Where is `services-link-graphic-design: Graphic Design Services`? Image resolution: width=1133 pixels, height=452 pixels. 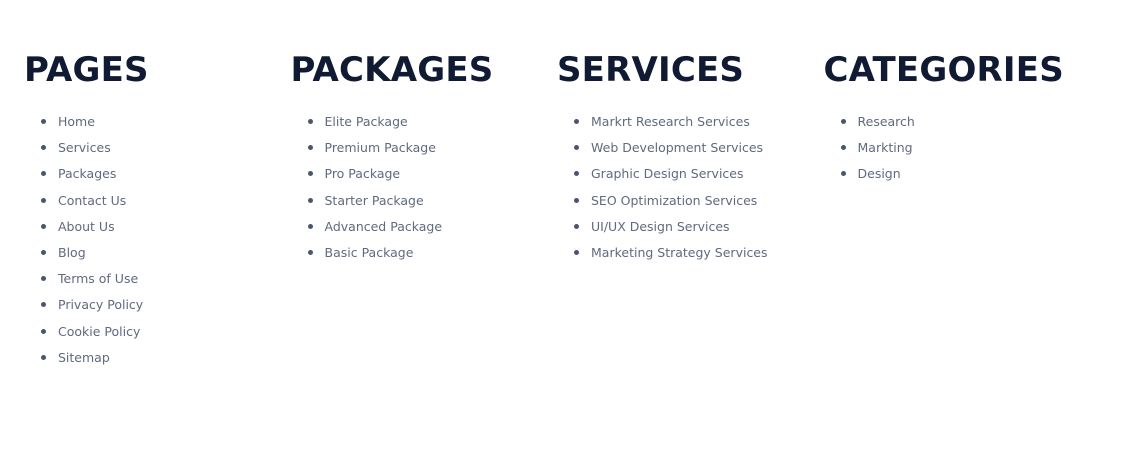
services-link-graphic-design: Graphic Design Services is located at coordinates (690, 177).